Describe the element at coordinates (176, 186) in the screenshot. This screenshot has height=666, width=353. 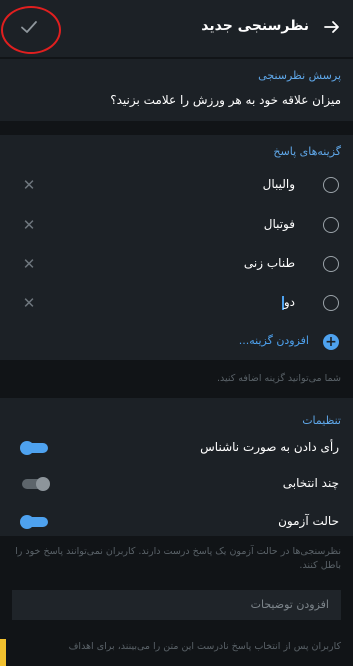
I see `answer-option: ✕ والیبال` at that location.